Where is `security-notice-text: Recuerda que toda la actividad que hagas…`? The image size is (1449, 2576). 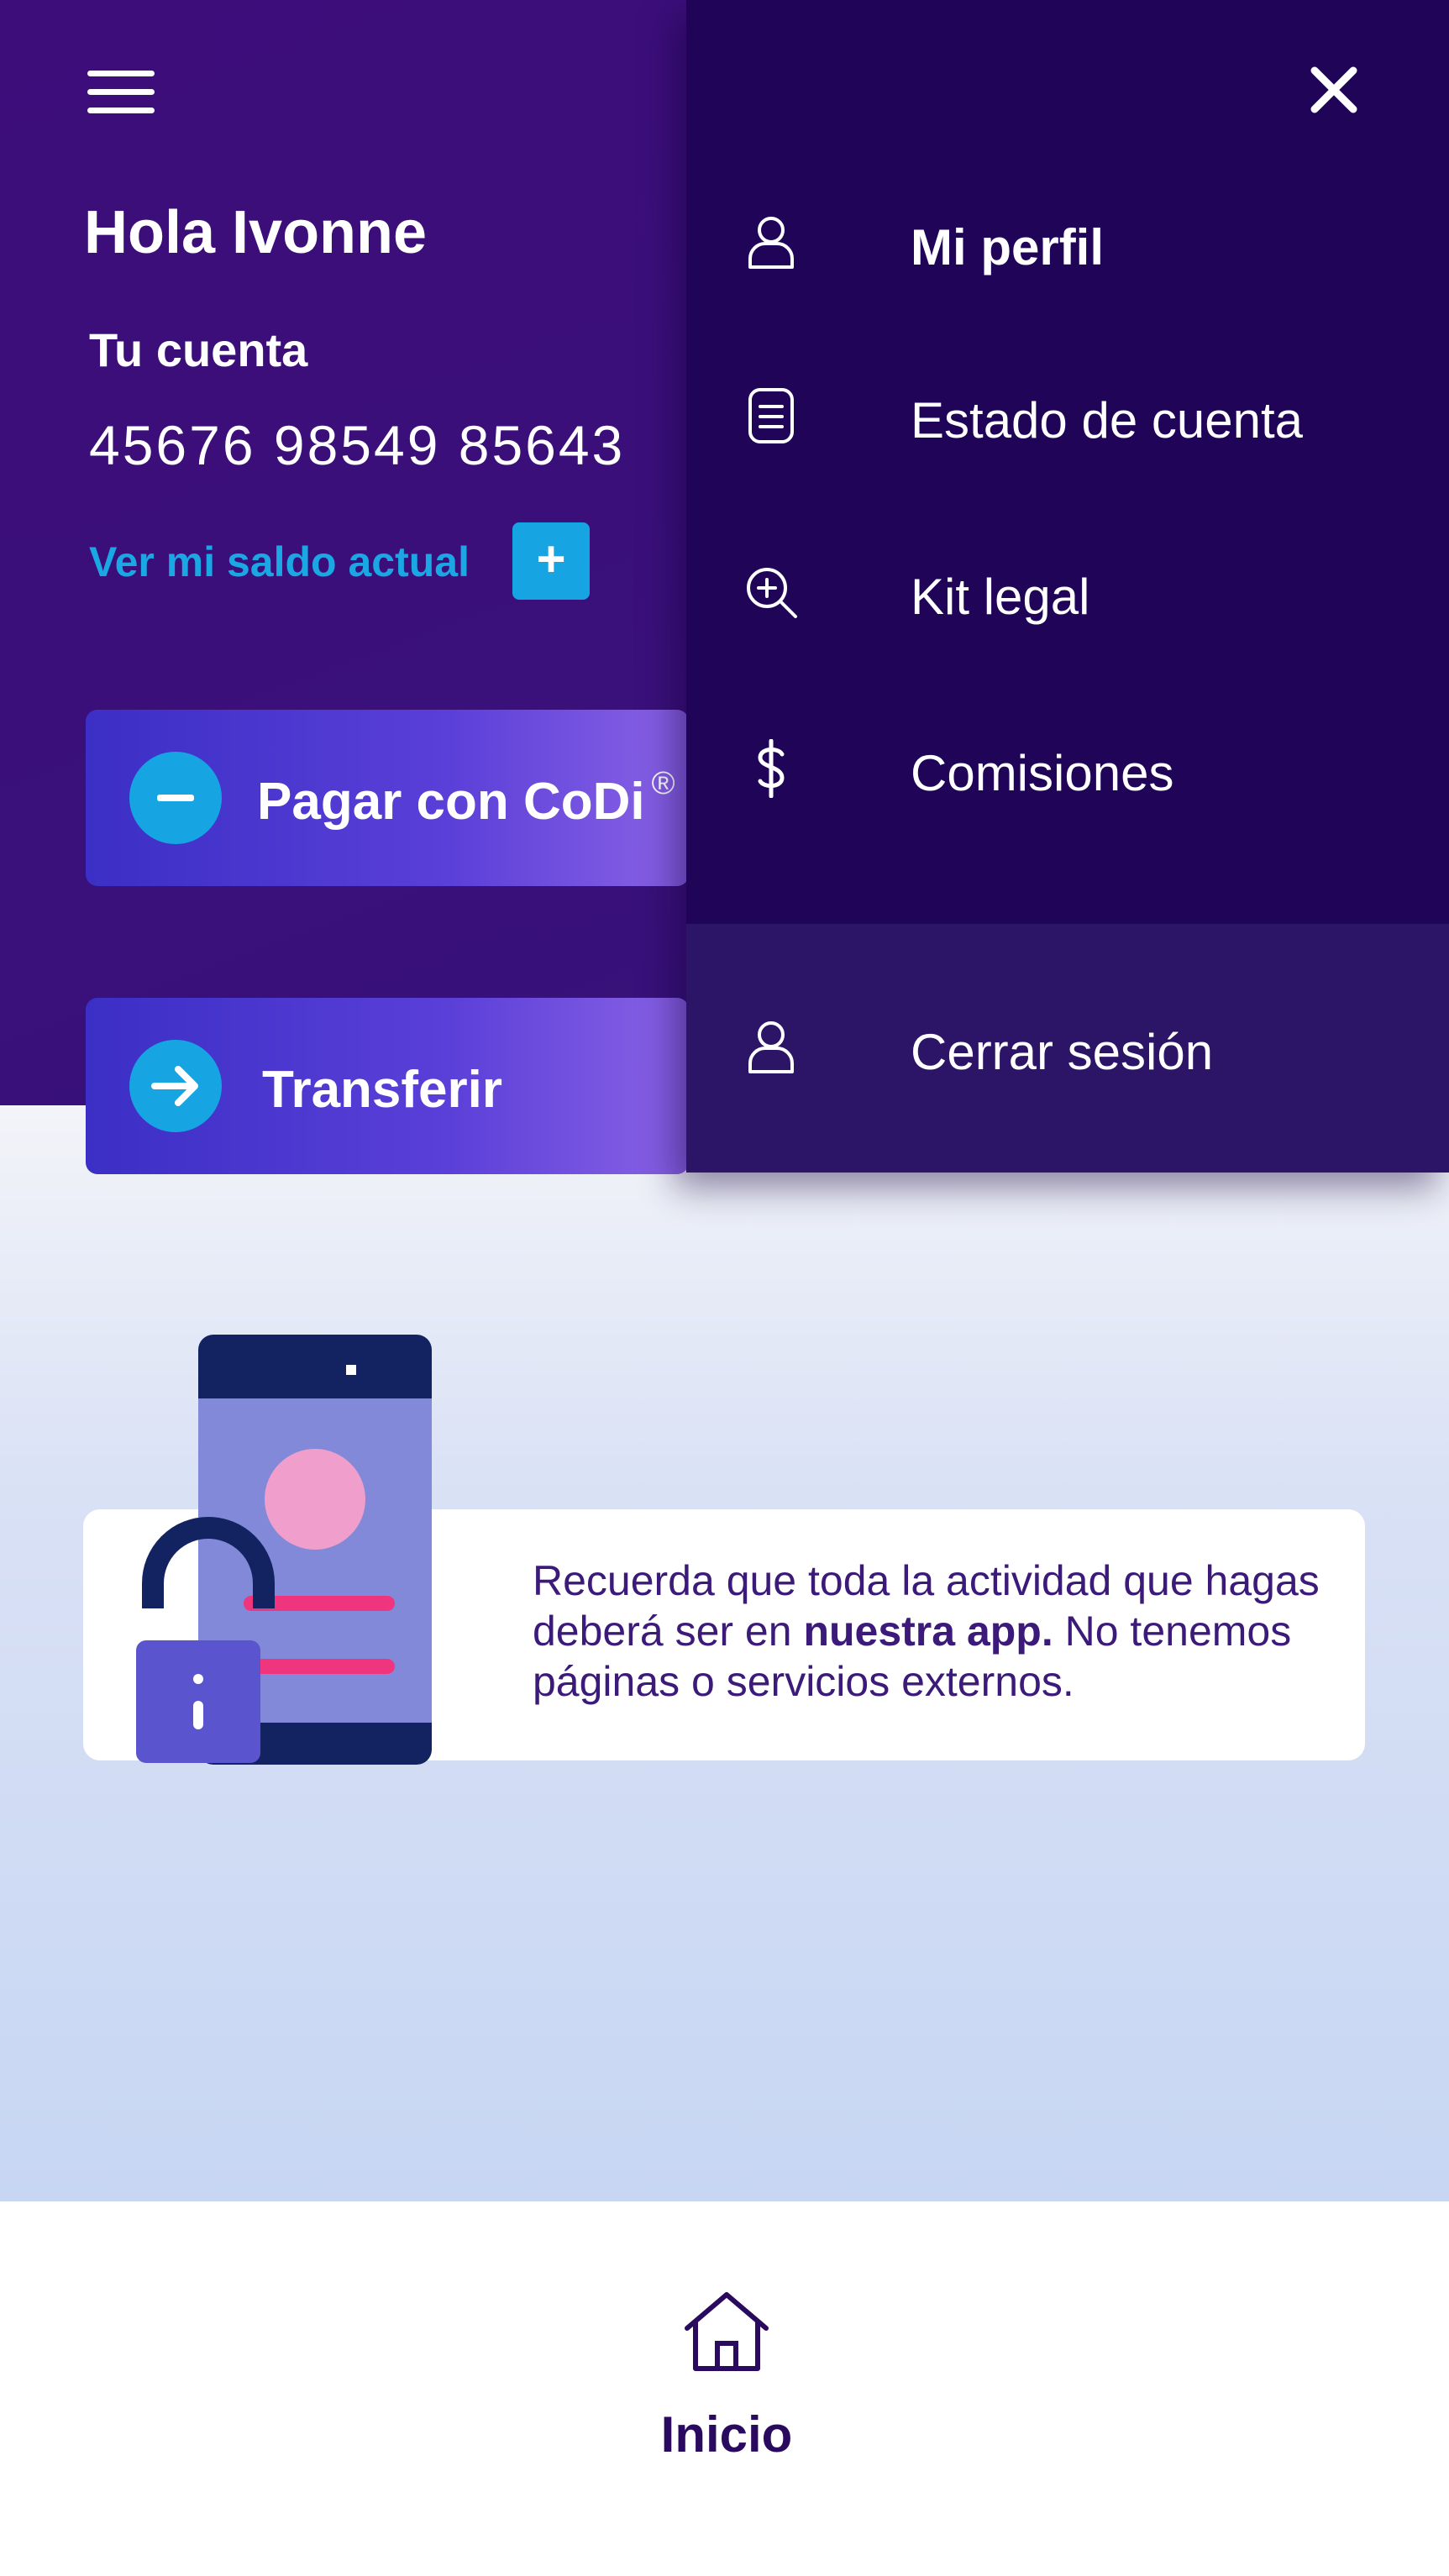
security-notice-text: Recuerda que toda la actividad que hagas… is located at coordinates (926, 1631).